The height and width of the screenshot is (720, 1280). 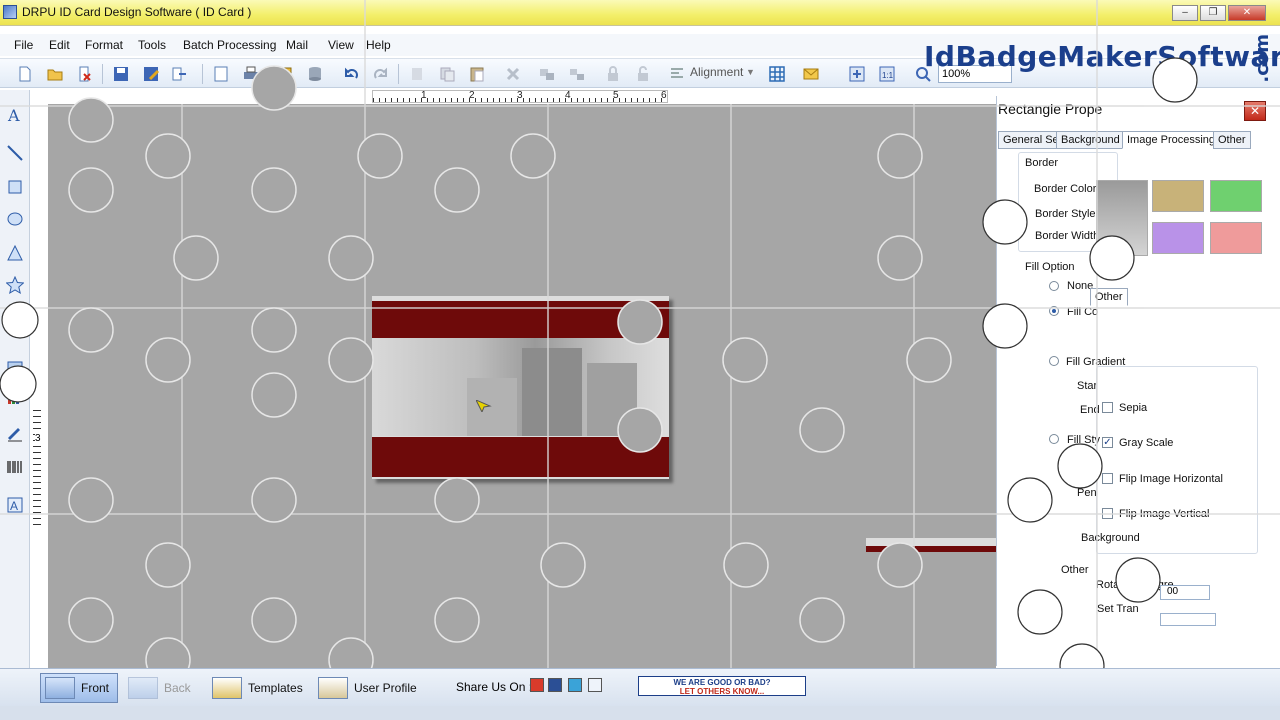 What do you see at coordinates (472, 95) in the screenshot?
I see `ruler-label: 2` at bounding box center [472, 95].